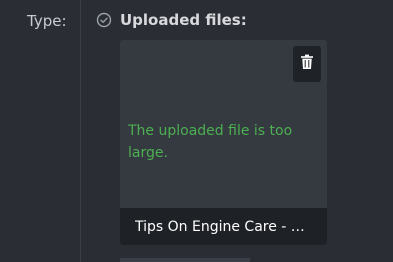 The height and width of the screenshot is (262, 393). I want to click on check-circle-icon, so click(104, 20).